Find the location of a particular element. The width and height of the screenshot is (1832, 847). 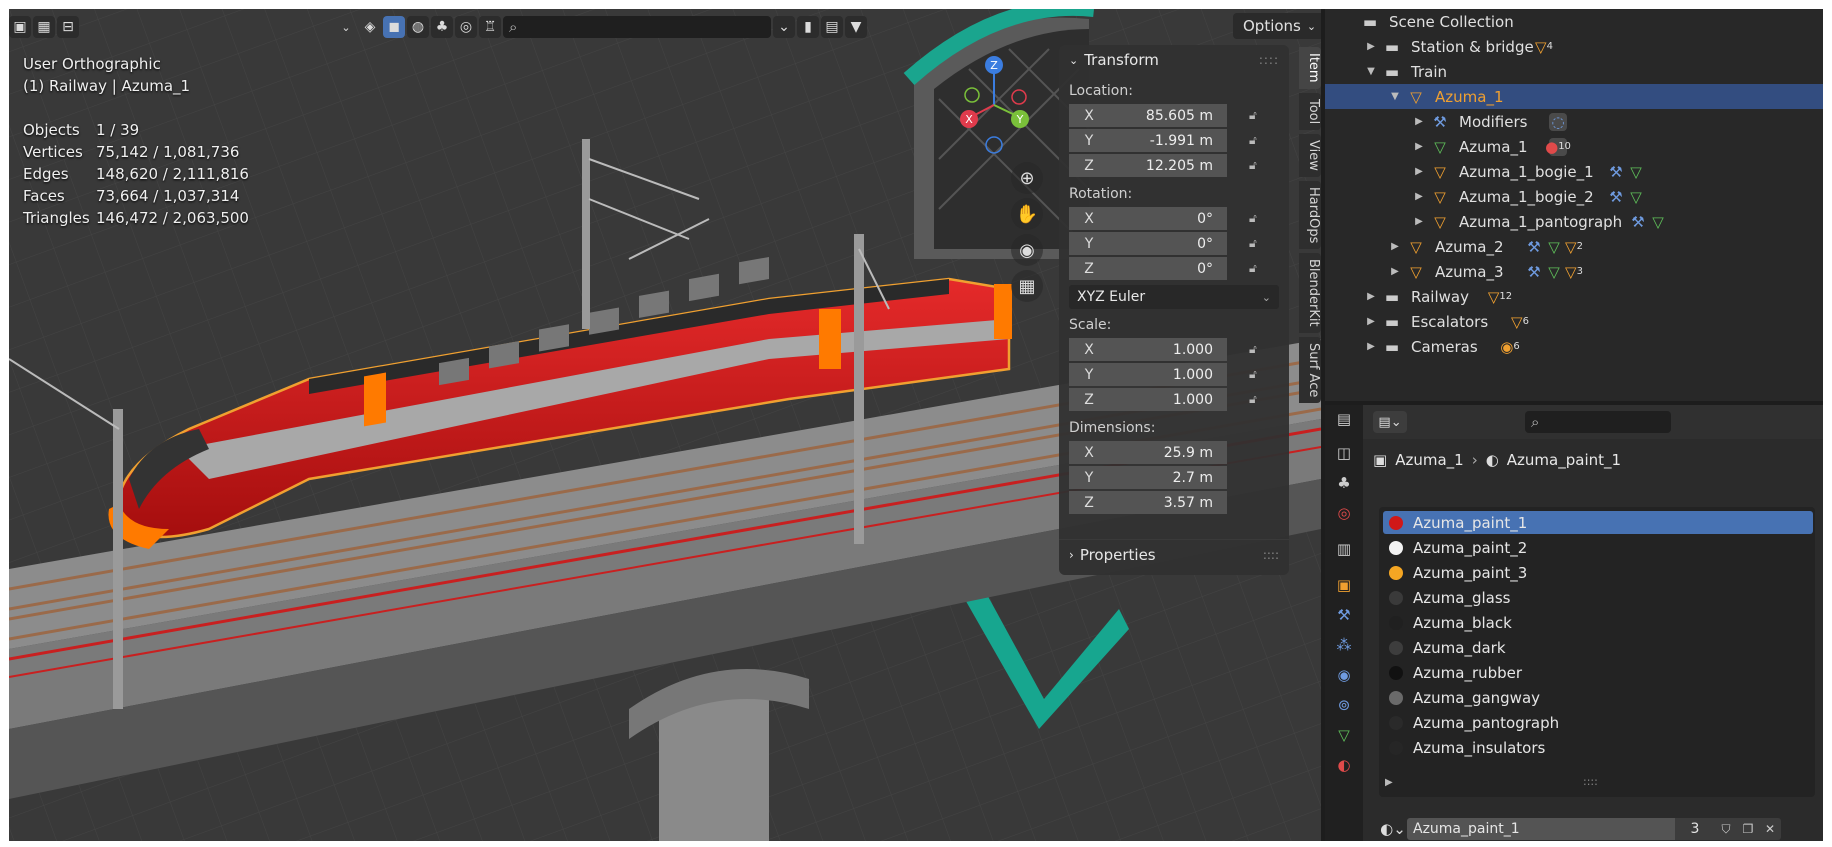

outliner-row-railway: ▶ ▬ Railway ▽12 ✓ ◉ is located at coordinates (1574, 296).